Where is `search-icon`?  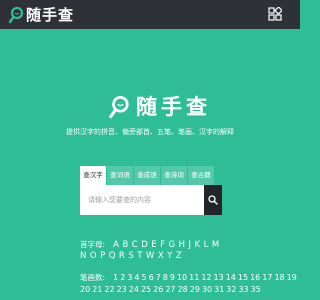
search-icon is located at coordinates (213, 200).